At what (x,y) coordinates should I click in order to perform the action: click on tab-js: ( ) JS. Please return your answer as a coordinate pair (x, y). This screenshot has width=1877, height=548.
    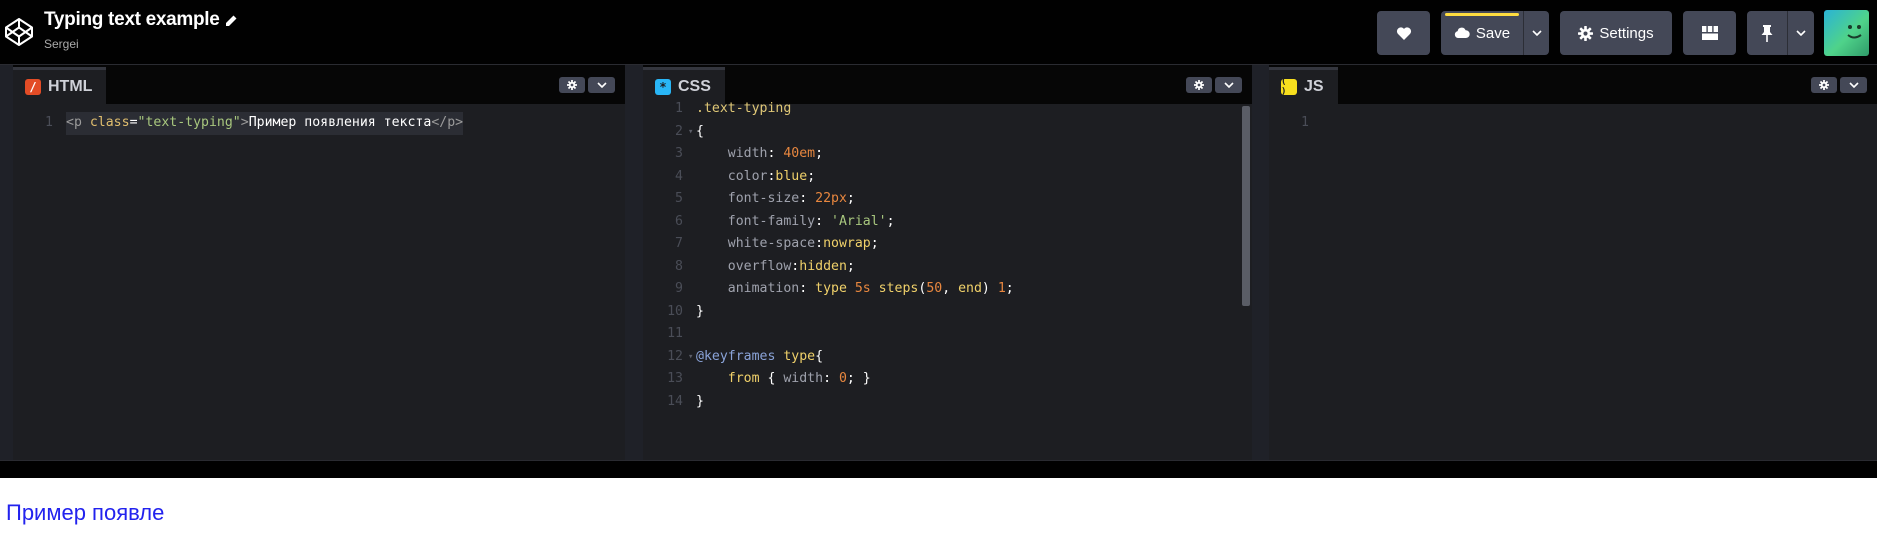
    Looking at the image, I should click on (1303, 85).